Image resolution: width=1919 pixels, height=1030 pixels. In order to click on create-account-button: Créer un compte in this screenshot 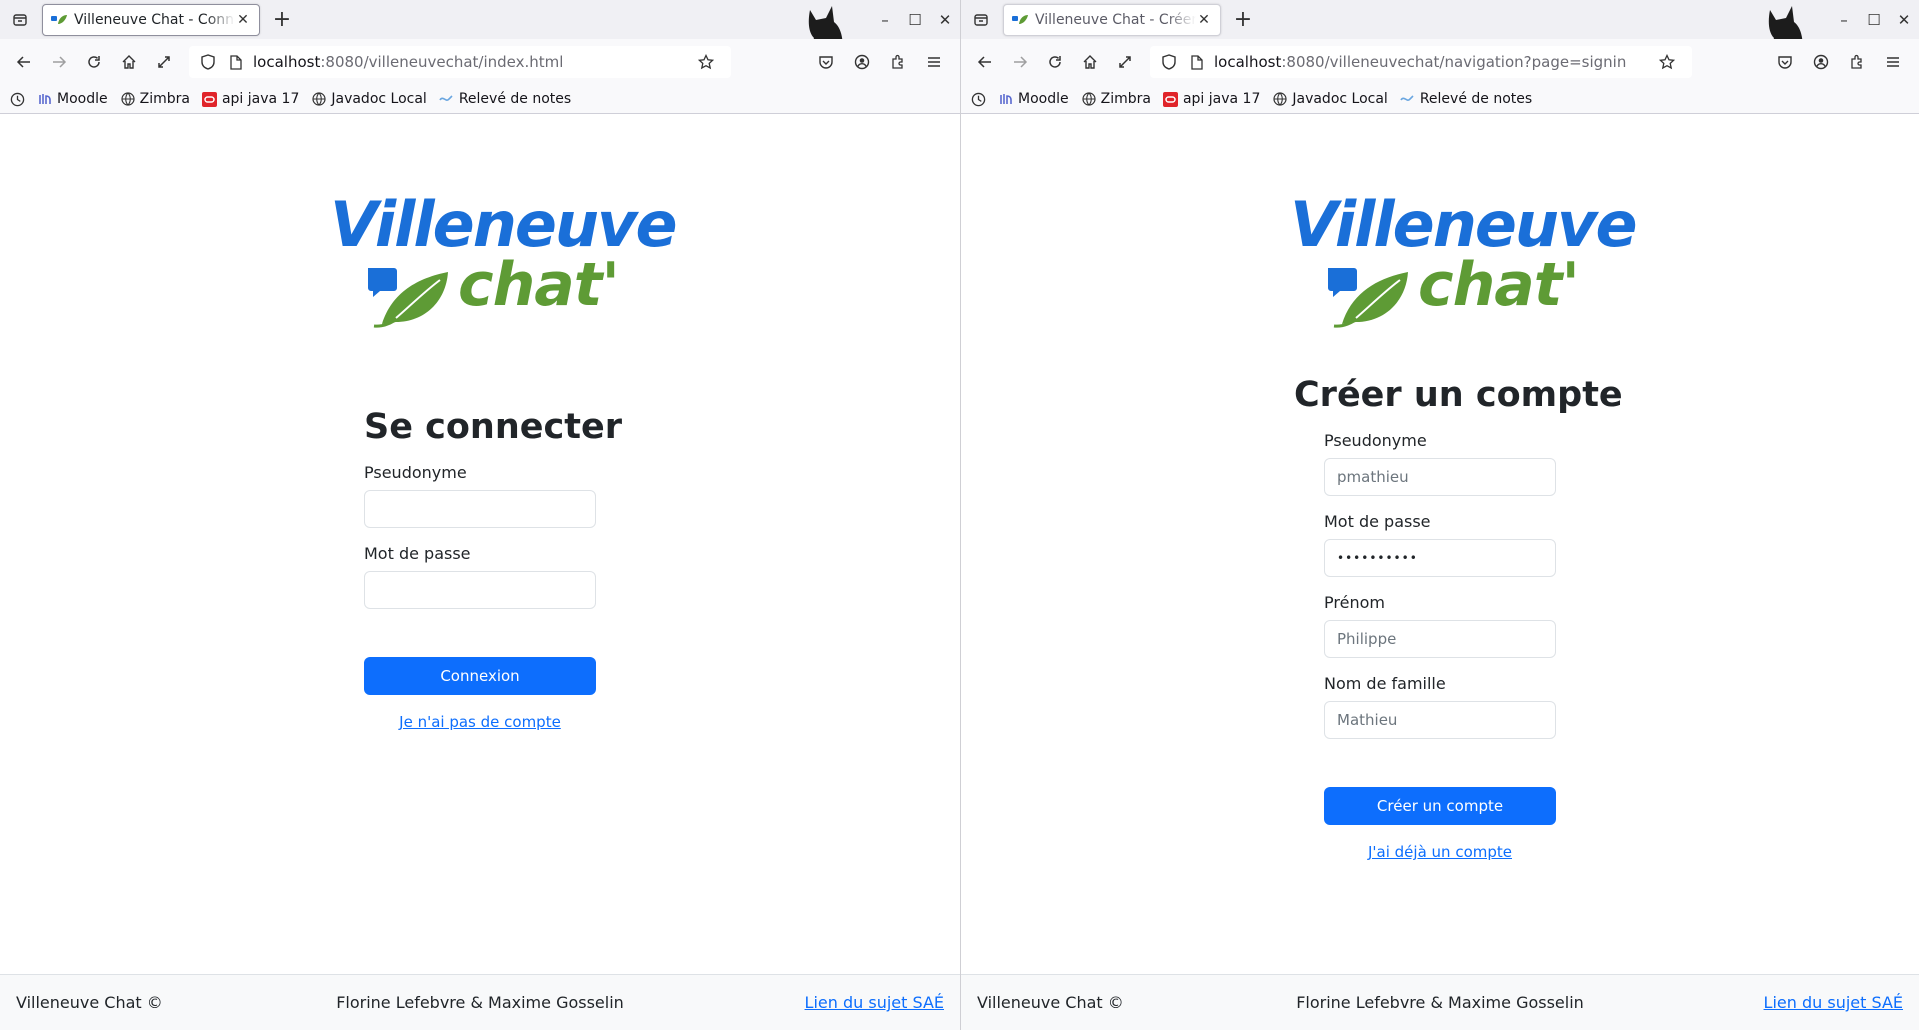, I will do `click(1440, 806)`.